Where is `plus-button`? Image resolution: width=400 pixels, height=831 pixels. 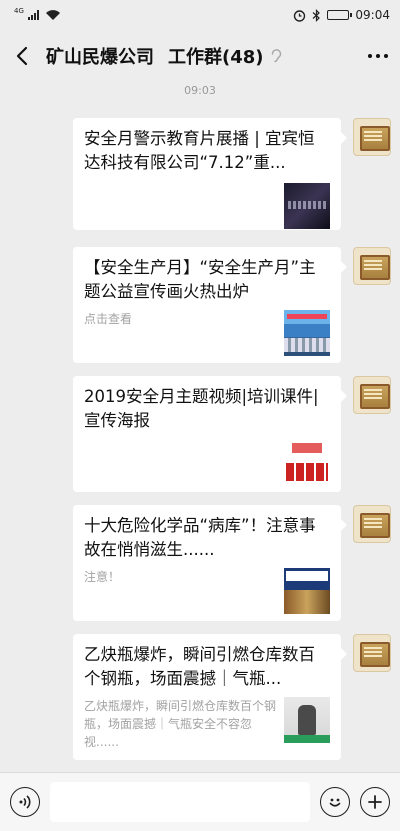
plus-button is located at coordinates (375, 802).